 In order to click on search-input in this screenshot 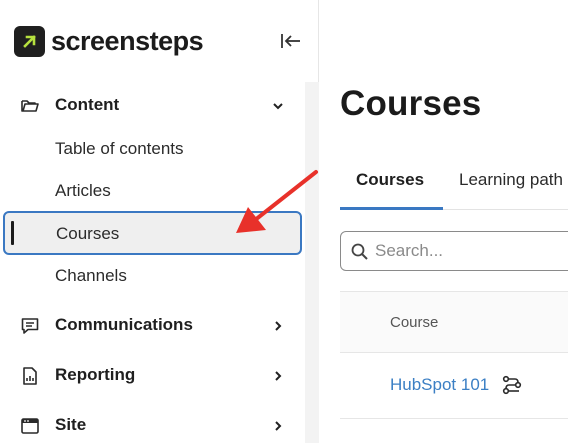, I will do `click(471, 251)`.